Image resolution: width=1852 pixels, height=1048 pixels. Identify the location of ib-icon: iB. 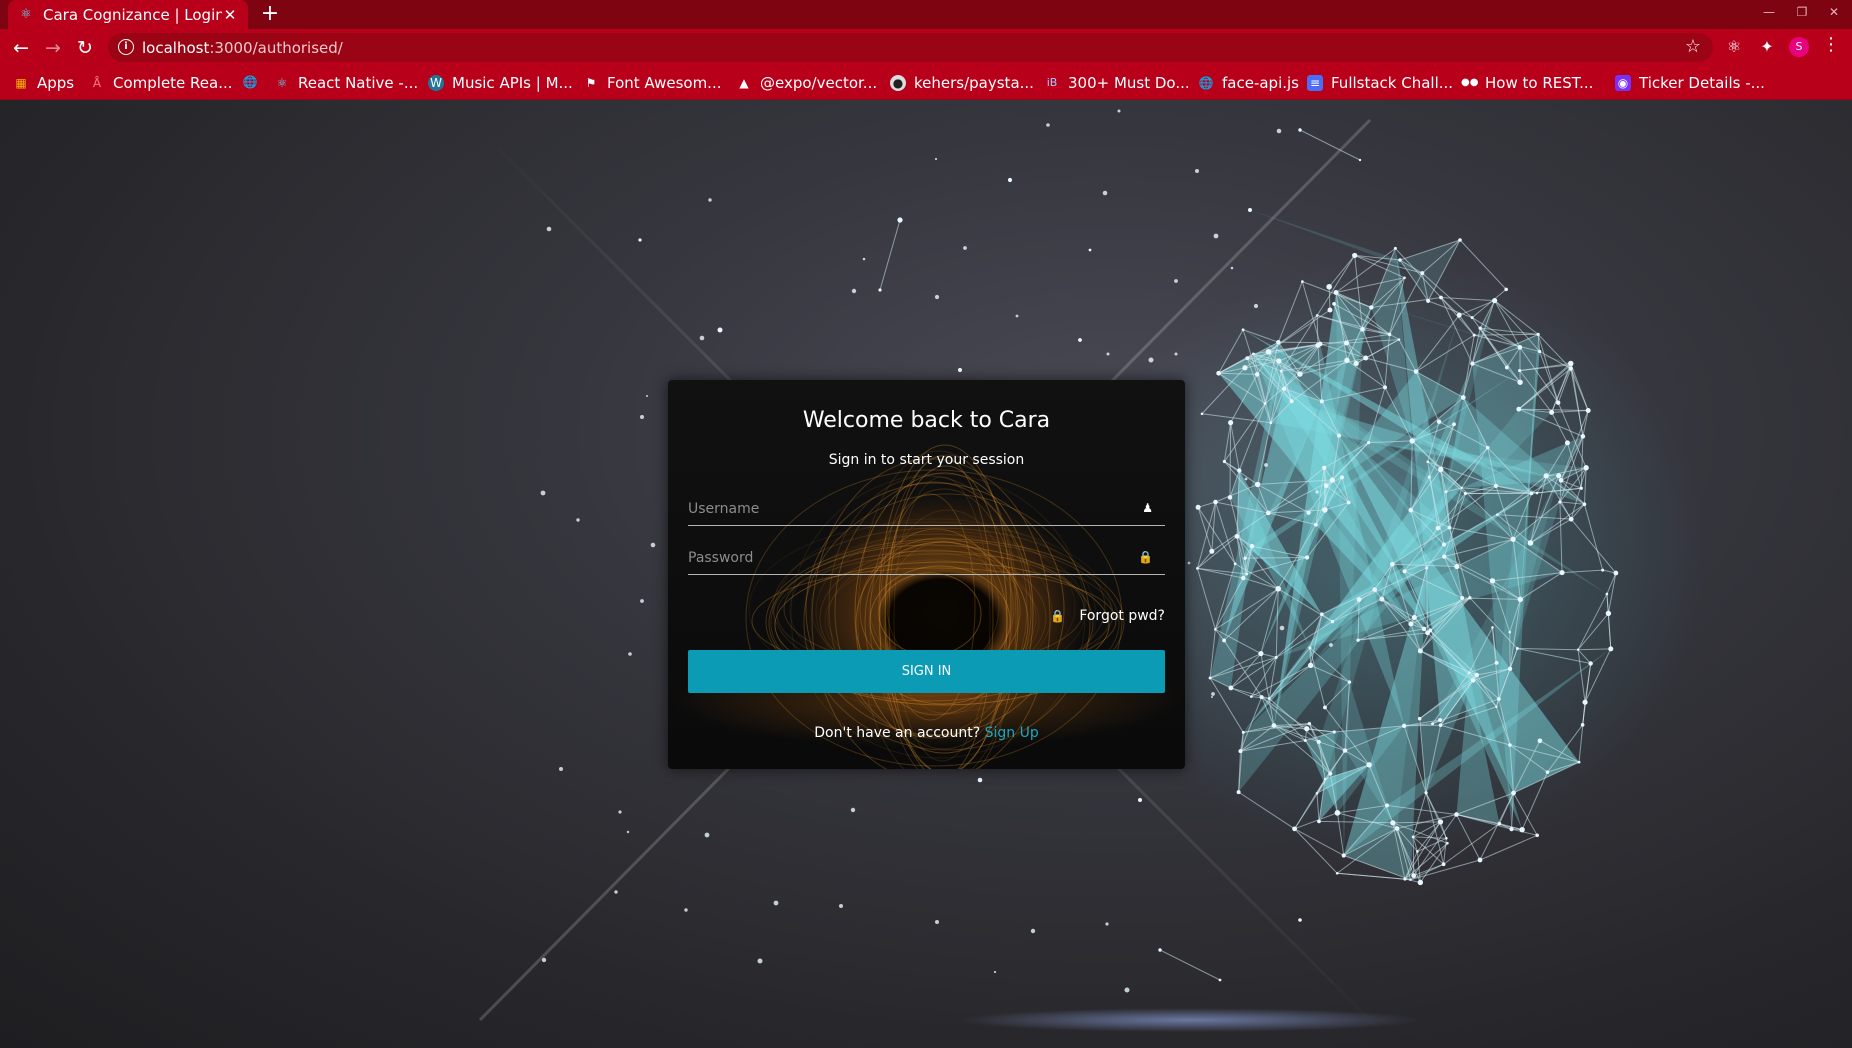
(1052, 82).